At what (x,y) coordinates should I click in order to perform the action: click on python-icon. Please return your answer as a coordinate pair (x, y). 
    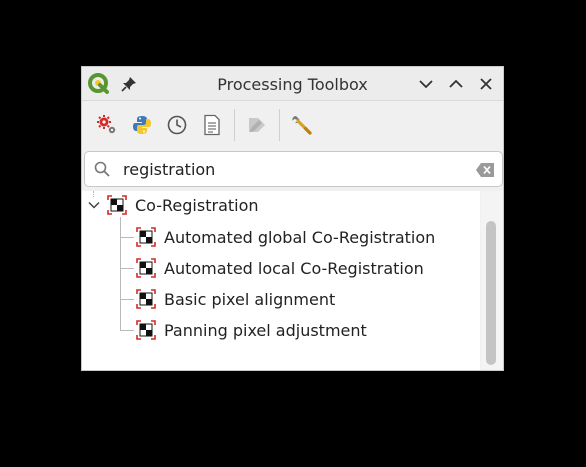
    Looking at the image, I should click on (142, 125).